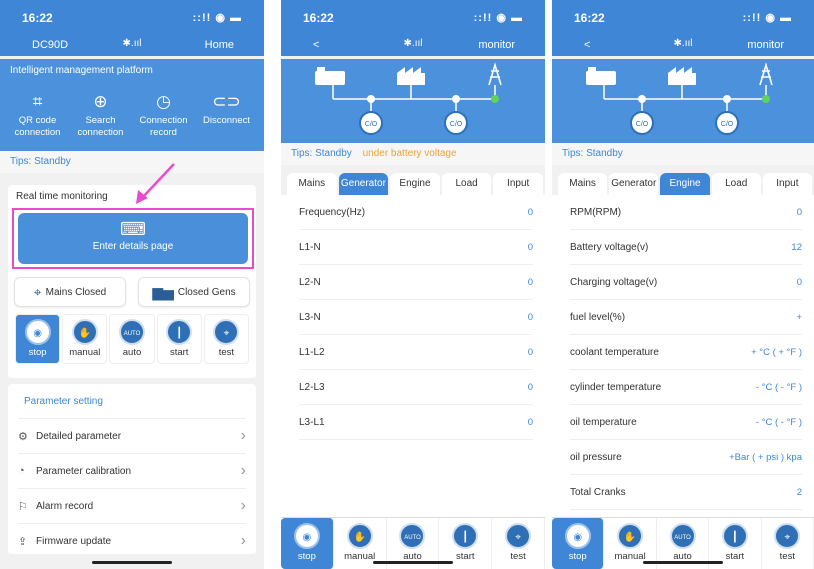  Describe the element at coordinates (778, 422) in the screenshot. I see `row-value: - °C ( - °F )` at that location.